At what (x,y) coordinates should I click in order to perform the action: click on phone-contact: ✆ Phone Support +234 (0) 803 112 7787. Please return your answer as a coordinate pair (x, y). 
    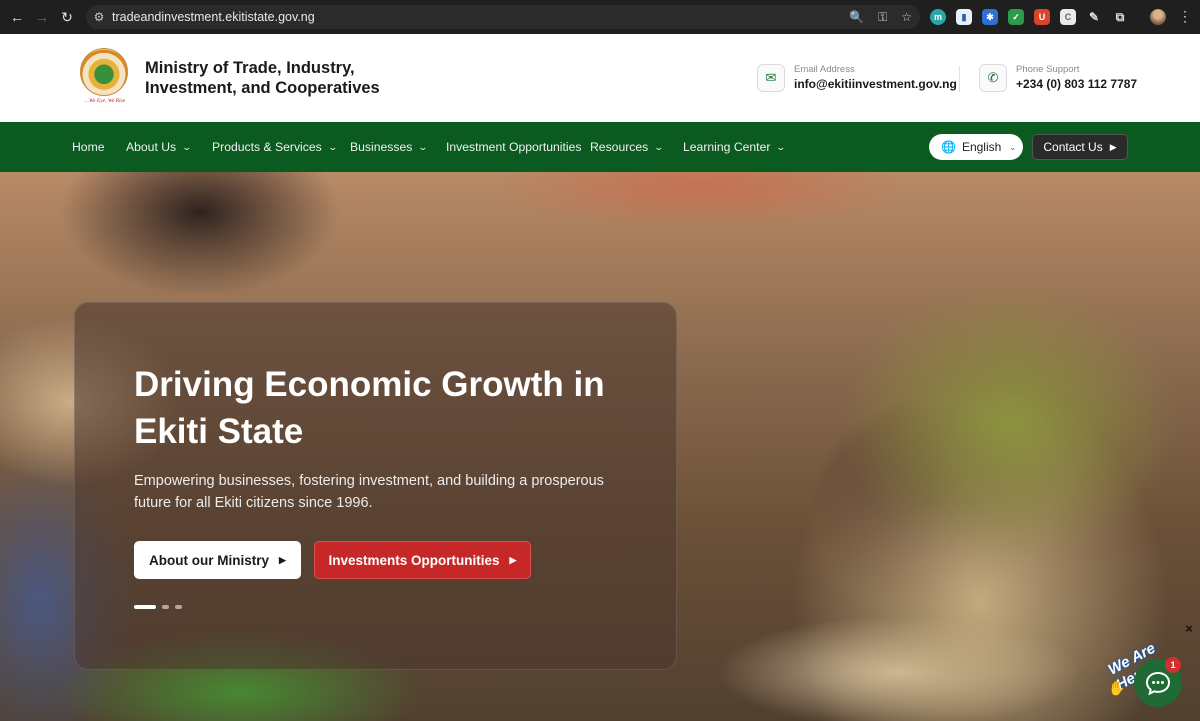
    Looking at the image, I should click on (1058, 78).